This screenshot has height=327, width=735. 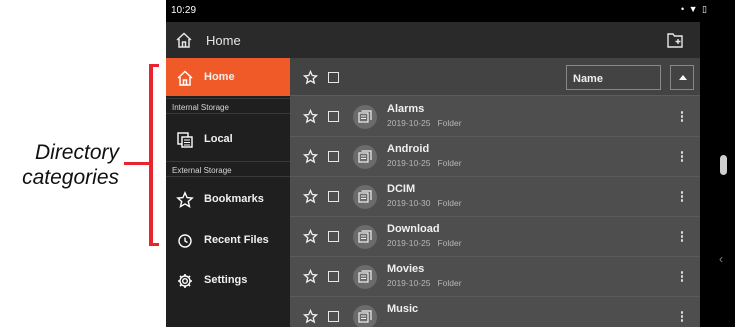 I want to click on annotation-bracket-top, so click(x=154, y=65).